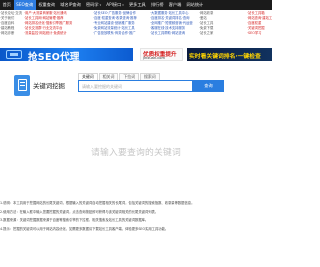 The width and height of the screenshot is (320, 267). I want to click on nav-item-label: SEO查询, so click(25, 4).